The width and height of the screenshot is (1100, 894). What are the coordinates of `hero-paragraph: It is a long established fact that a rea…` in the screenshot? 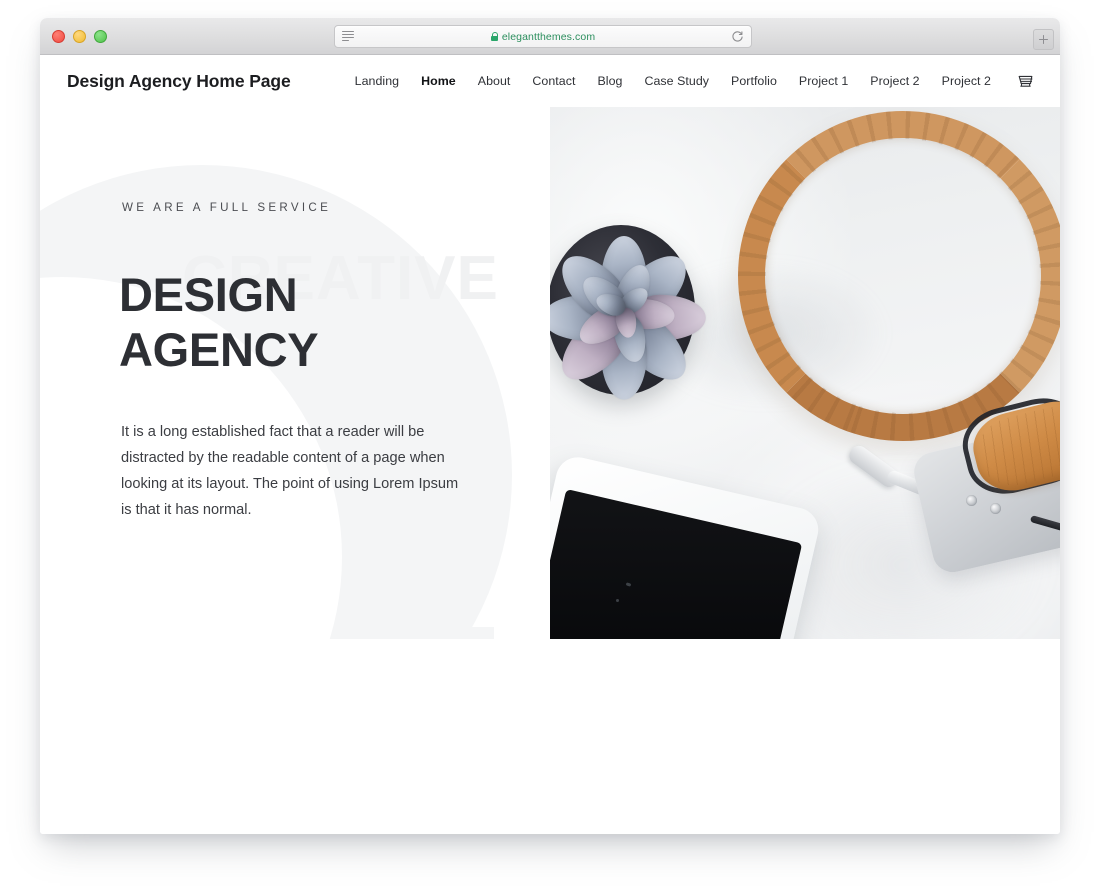 It's located at (290, 470).